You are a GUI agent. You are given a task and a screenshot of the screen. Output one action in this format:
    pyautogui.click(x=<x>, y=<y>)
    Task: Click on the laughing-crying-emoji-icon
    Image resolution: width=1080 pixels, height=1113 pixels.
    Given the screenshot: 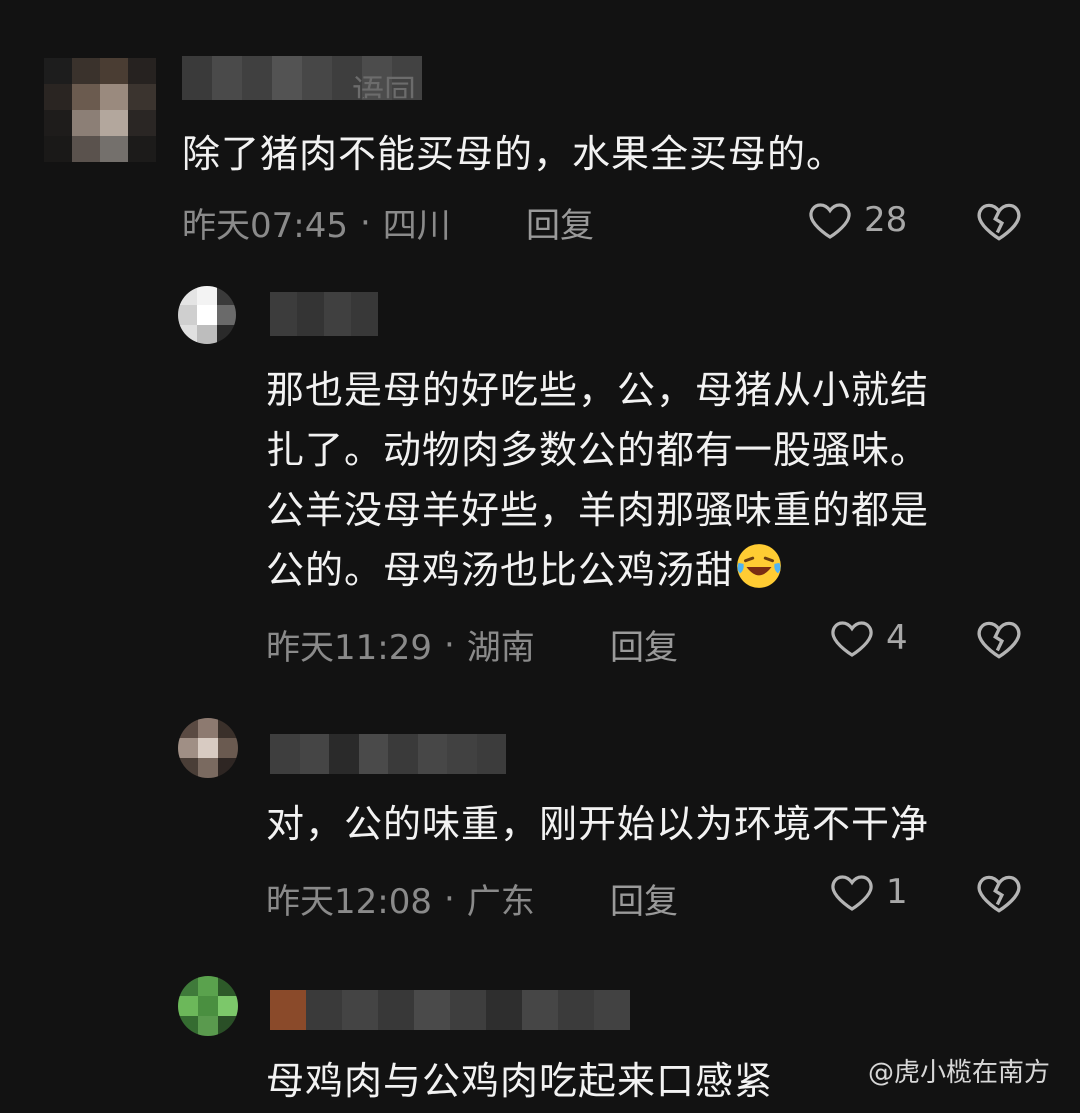 What is the action you would take?
    pyautogui.click(x=759, y=566)
    